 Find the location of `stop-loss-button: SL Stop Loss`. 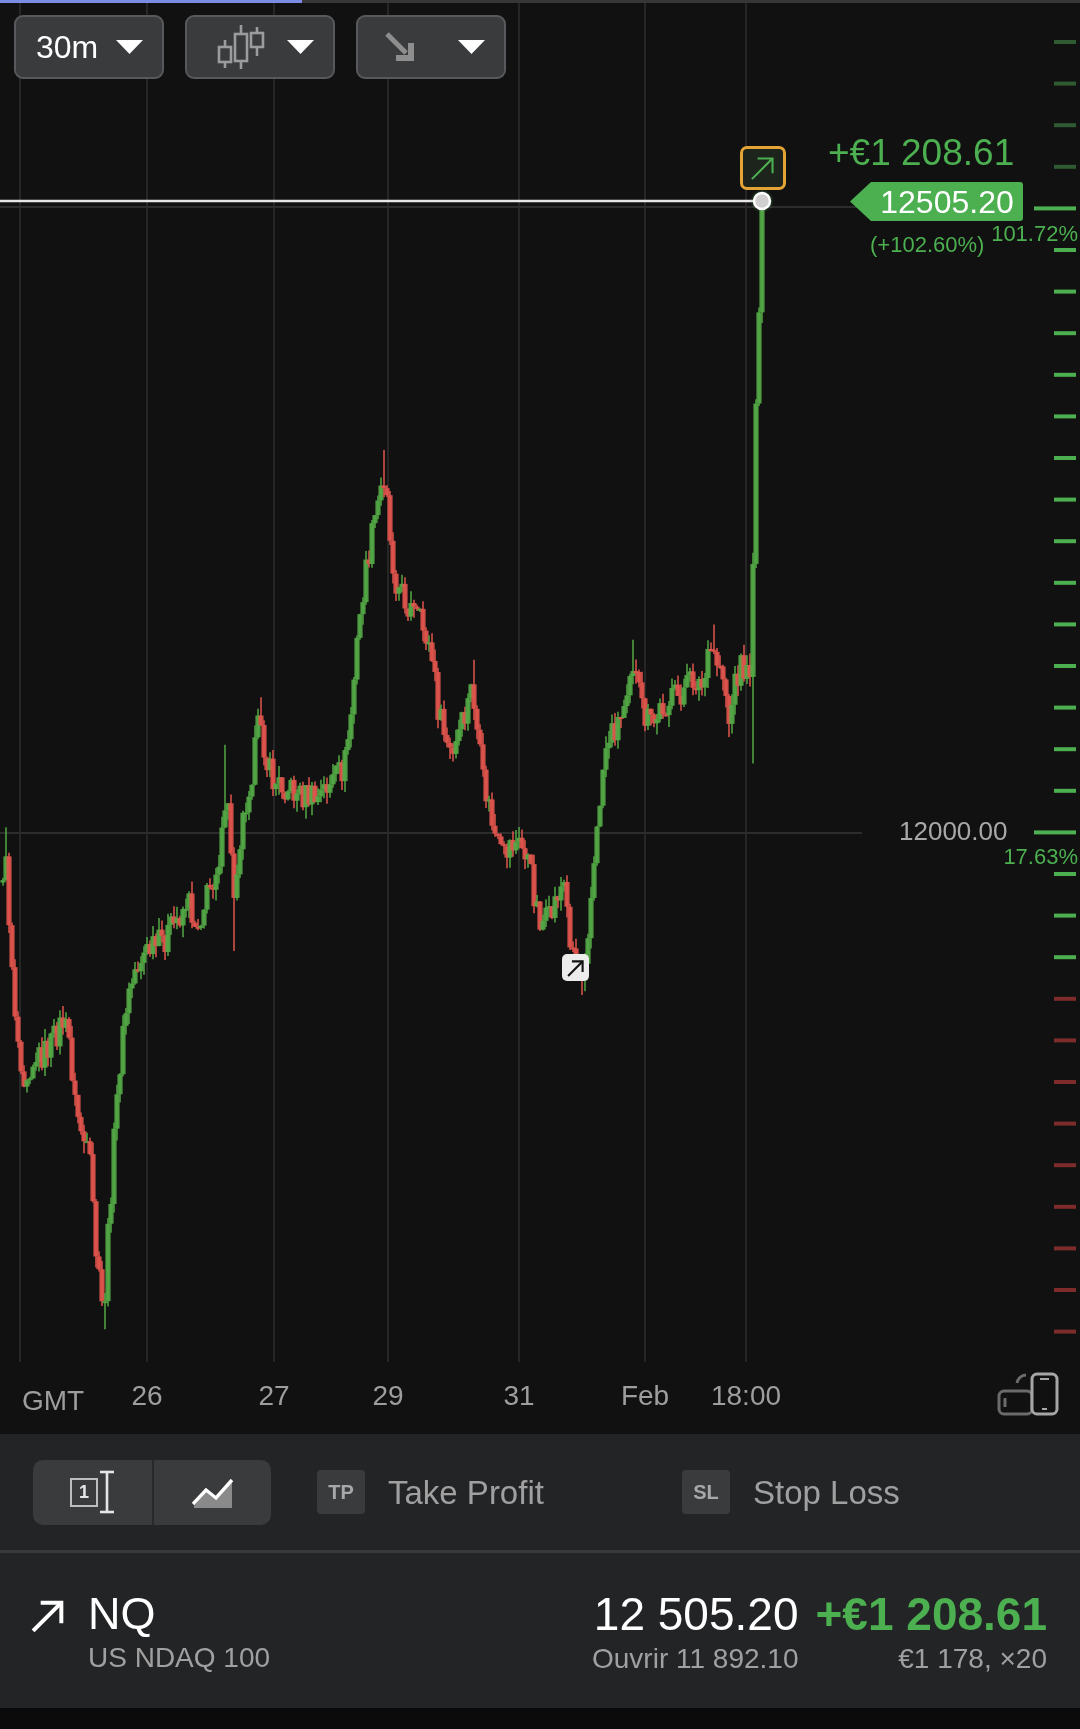

stop-loss-button: SL Stop Loss is located at coordinates (864, 1492).